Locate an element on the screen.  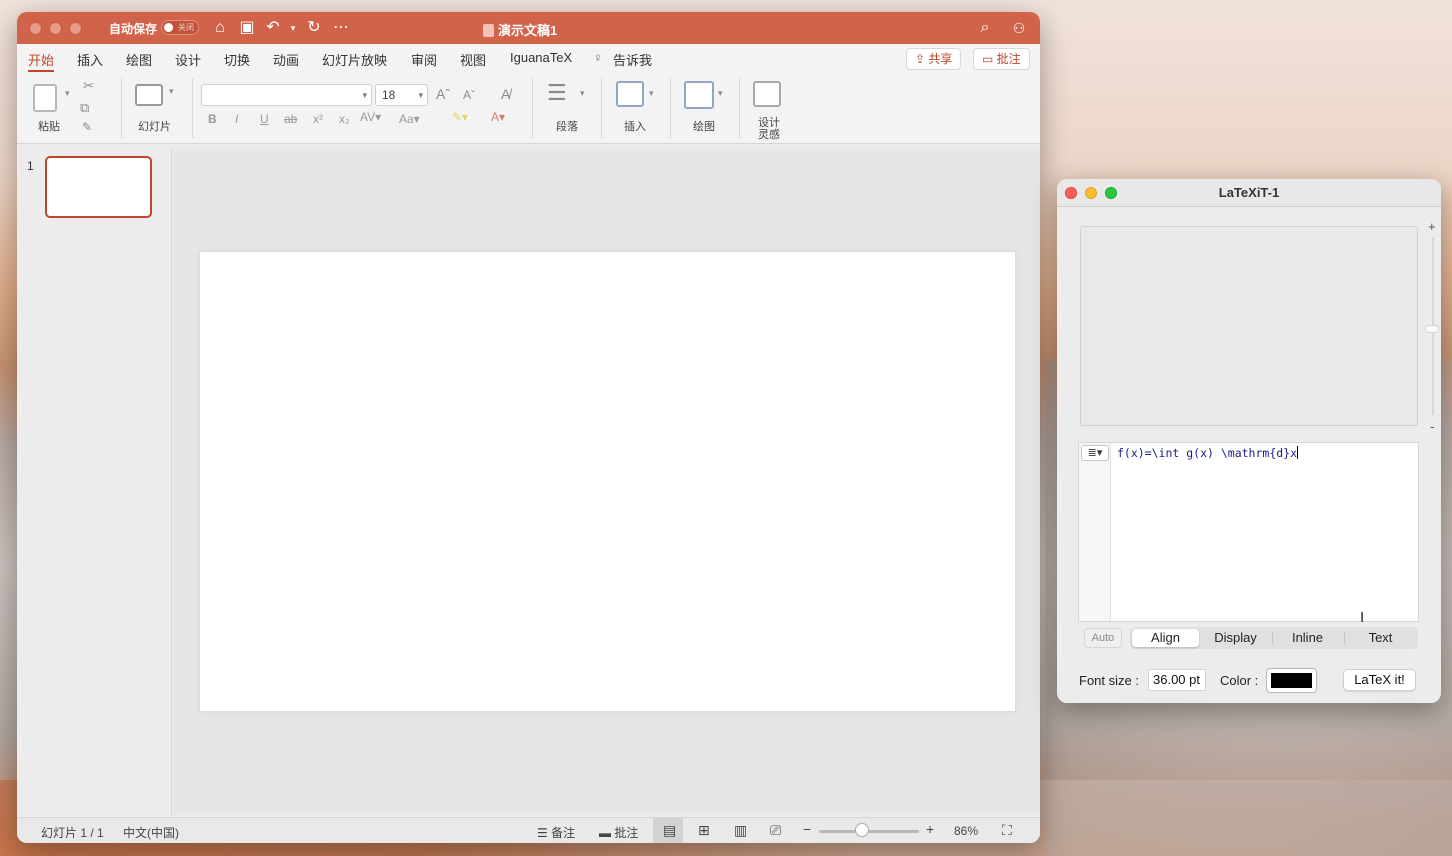
bold-icon: B is located at coordinates (212, 119).